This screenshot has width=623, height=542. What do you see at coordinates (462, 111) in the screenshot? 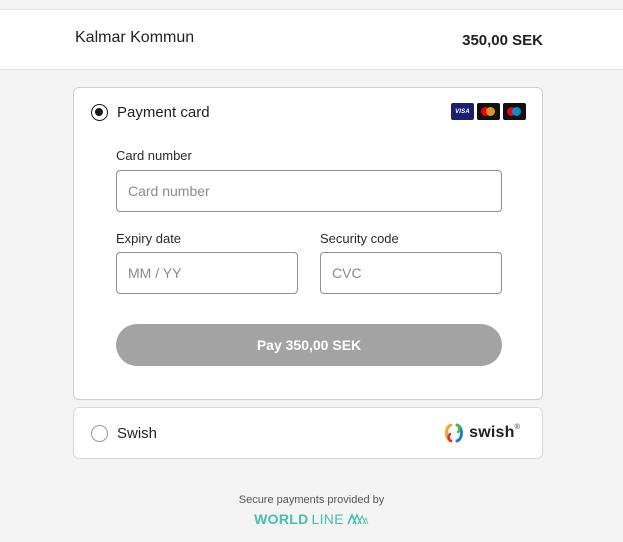
I see `visa-icon: VISA` at bounding box center [462, 111].